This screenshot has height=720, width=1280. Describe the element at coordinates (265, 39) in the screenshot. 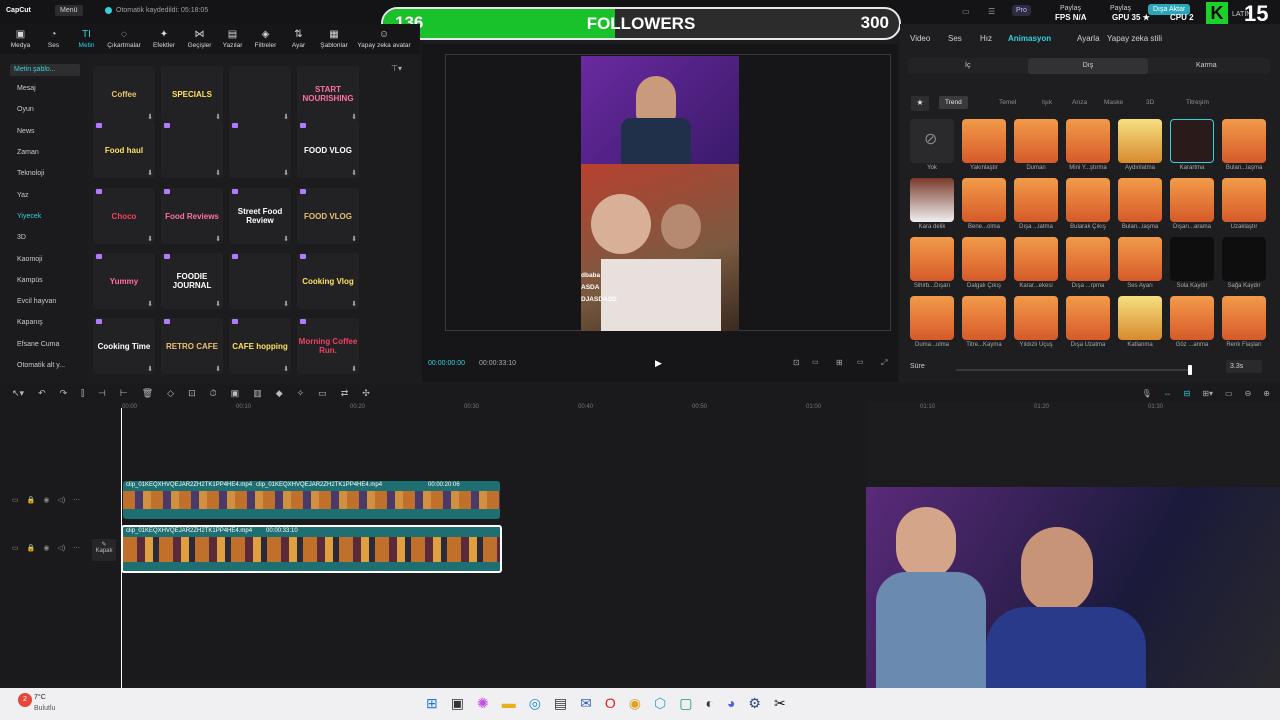

I see `tool-filters: ◈ Filtreler` at that location.